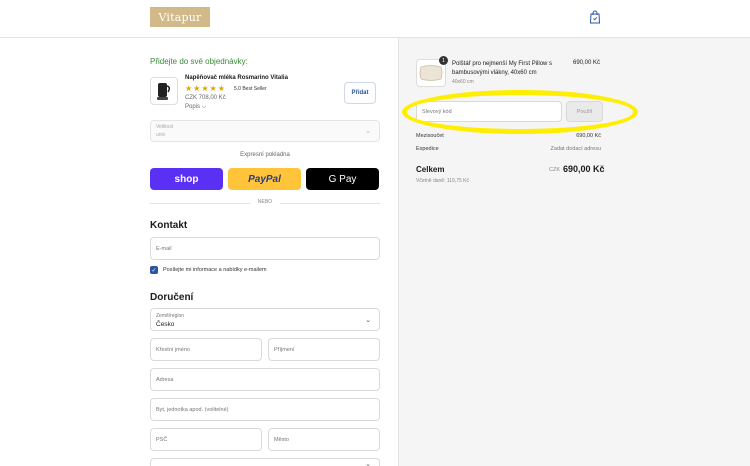  I want to click on city-field: Město, so click(324, 439).